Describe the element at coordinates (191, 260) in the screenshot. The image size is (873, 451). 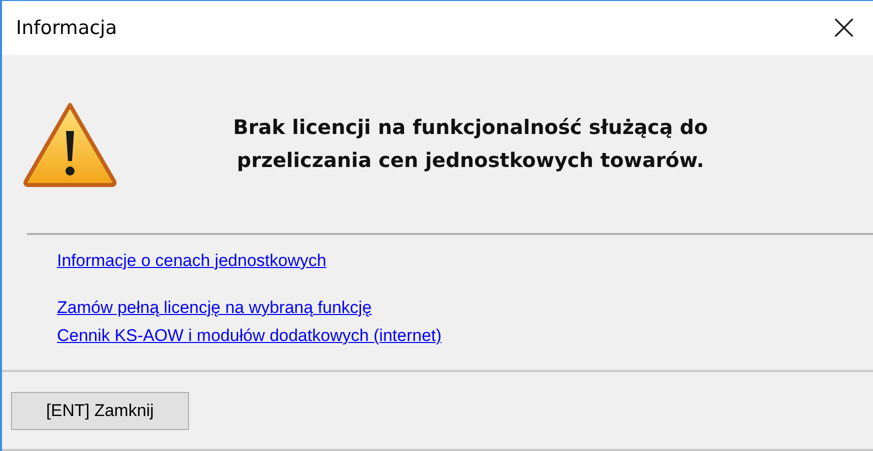
I see `link: Informacje o cenach jednostkowych` at that location.